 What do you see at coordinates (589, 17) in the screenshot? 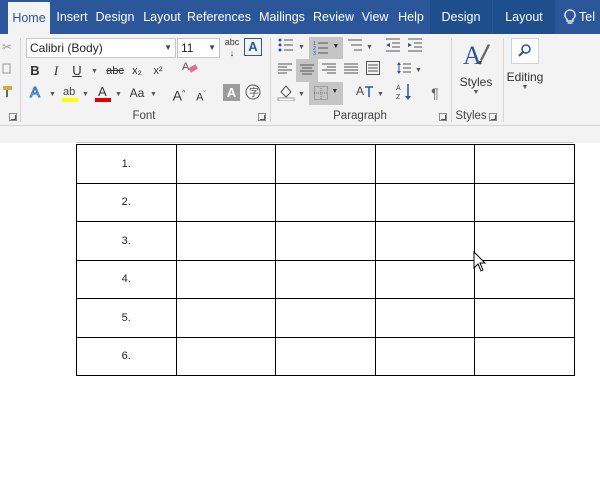
I see `tell-me-search: Tel` at bounding box center [589, 17].